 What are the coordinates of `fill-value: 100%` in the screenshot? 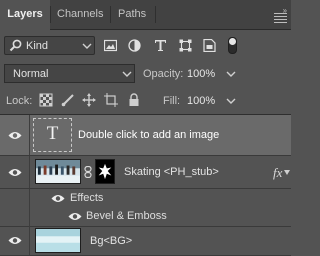 It's located at (201, 101).